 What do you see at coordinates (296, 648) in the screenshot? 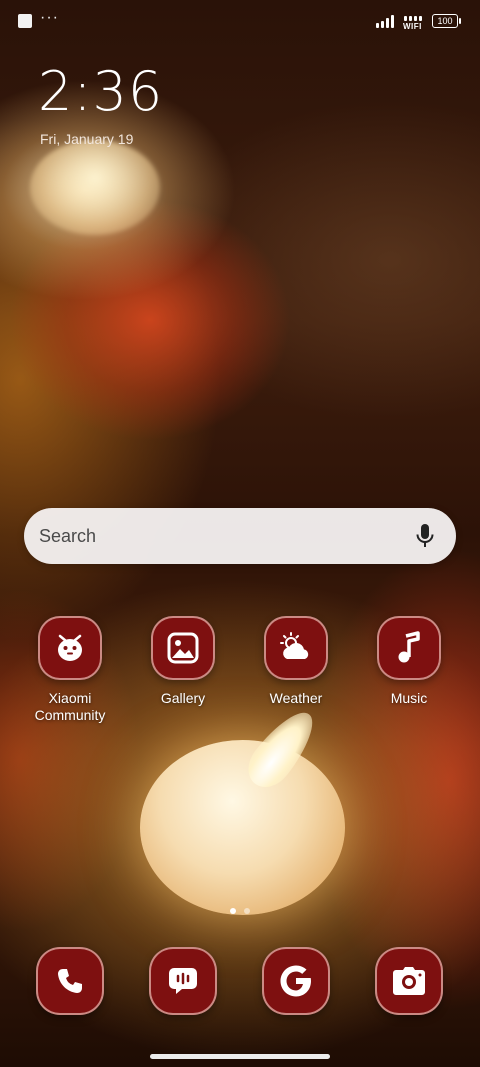
I see `weather-icon` at bounding box center [296, 648].